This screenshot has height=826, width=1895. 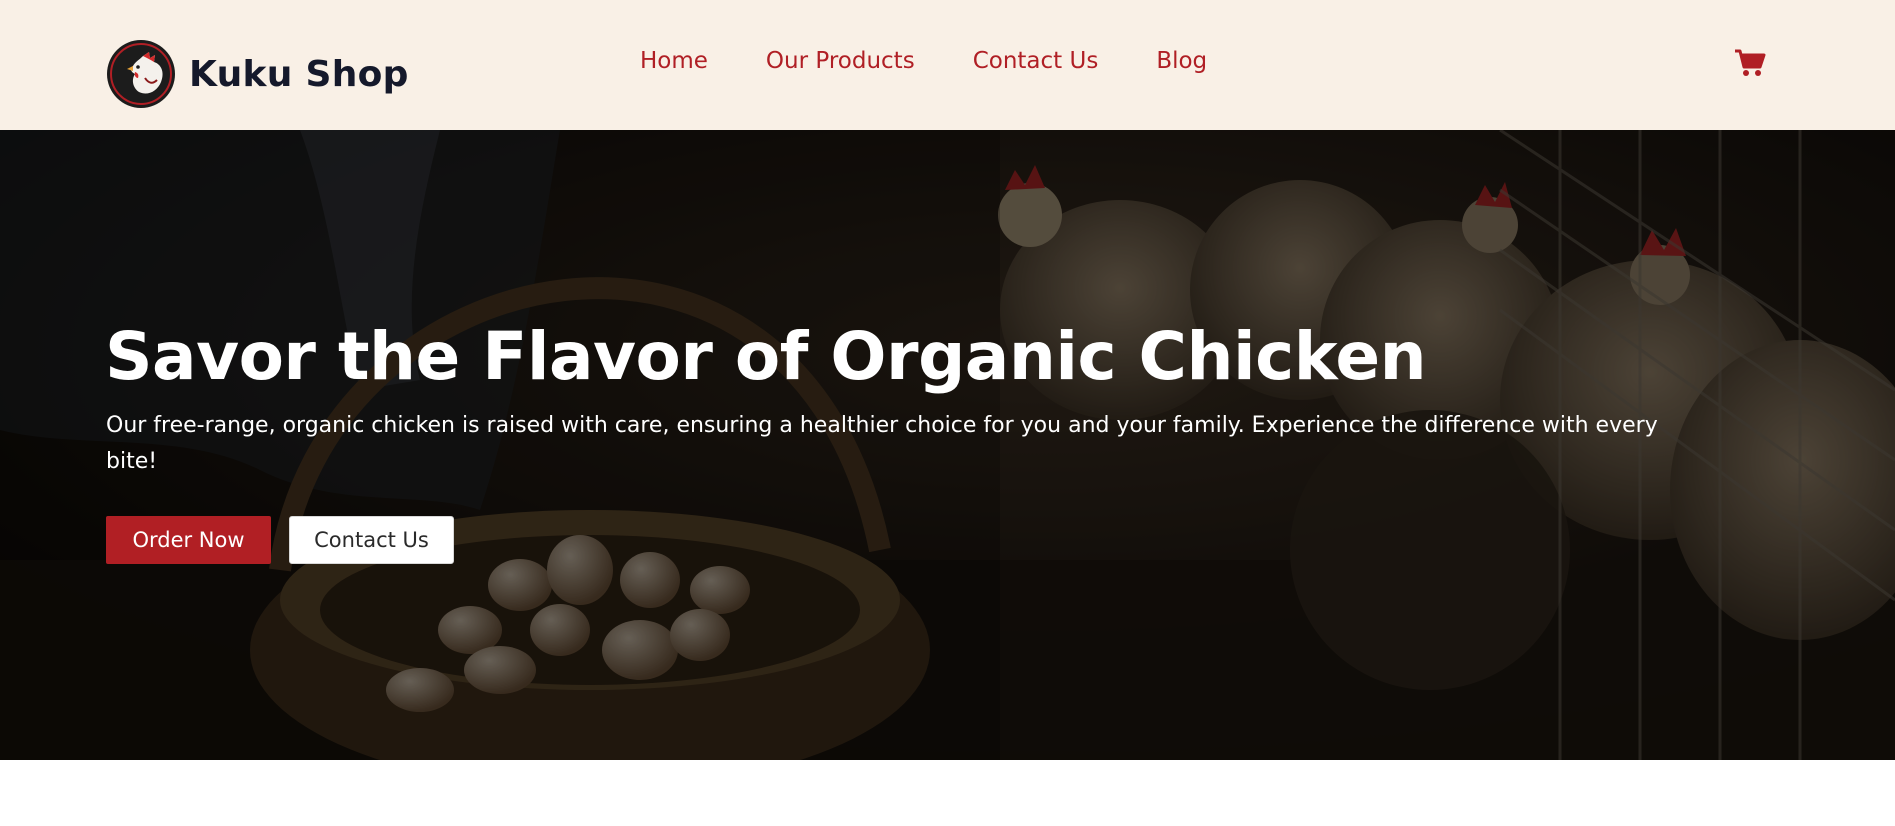 I want to click on shopping-cart-icon, so click(x=1750, y=63).